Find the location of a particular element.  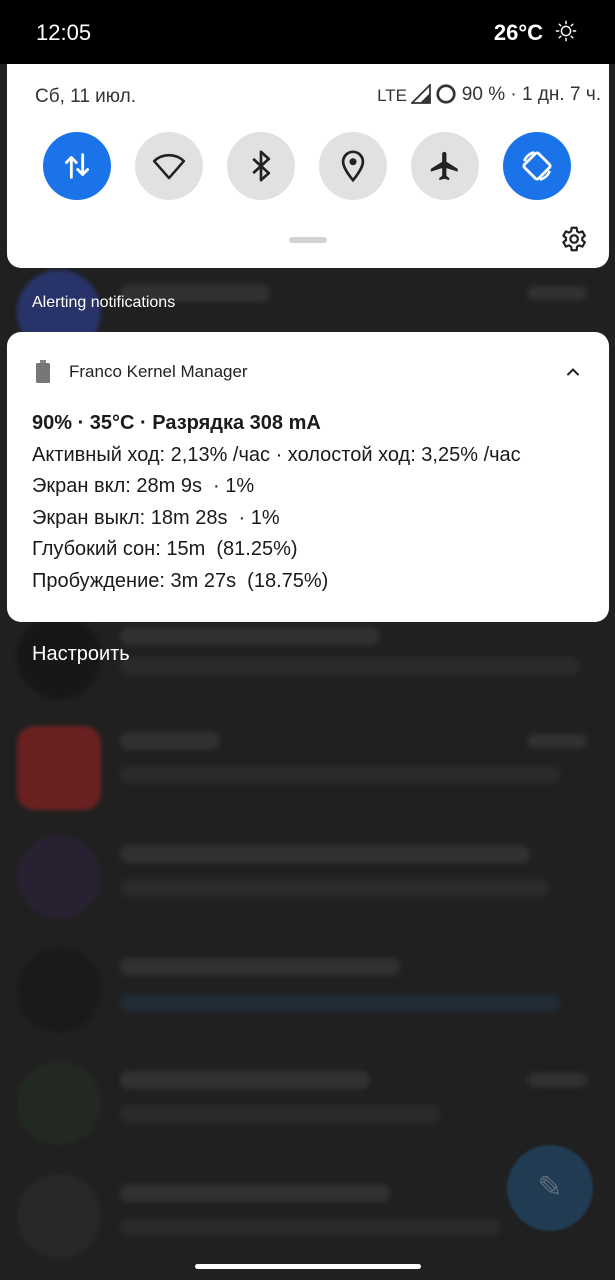

date-label: Сб, 11 июл. is located at coordinates (85, 96).